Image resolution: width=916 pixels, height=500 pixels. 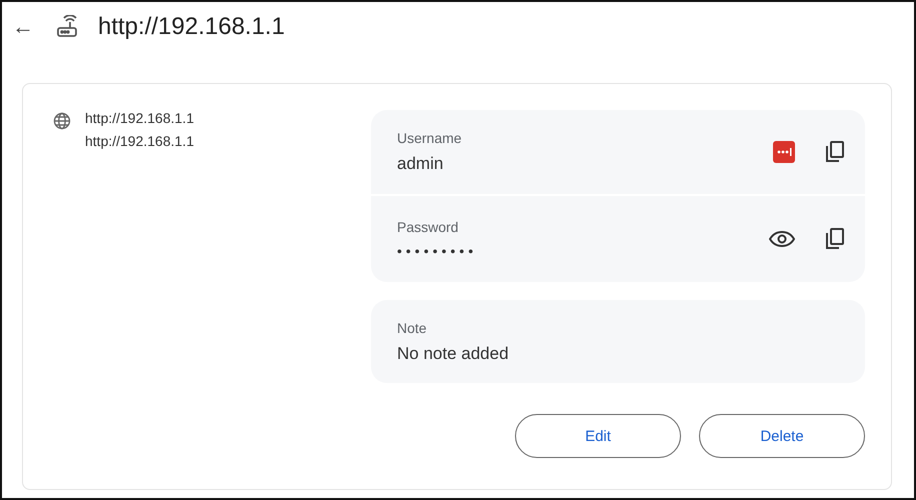 What do you see at coordinates (437, 251) in the screenshot?
I see `password-value: •••••••••` at bounding box center [437, 251].